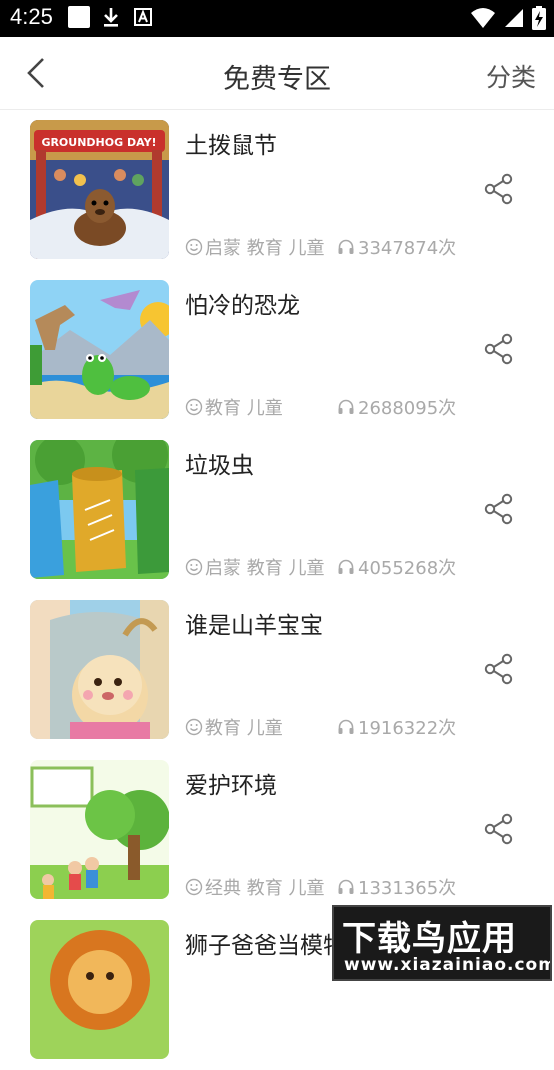 The width and height of the screenshot is (554, 1070). I want to click on back-button, so click(36, 73).